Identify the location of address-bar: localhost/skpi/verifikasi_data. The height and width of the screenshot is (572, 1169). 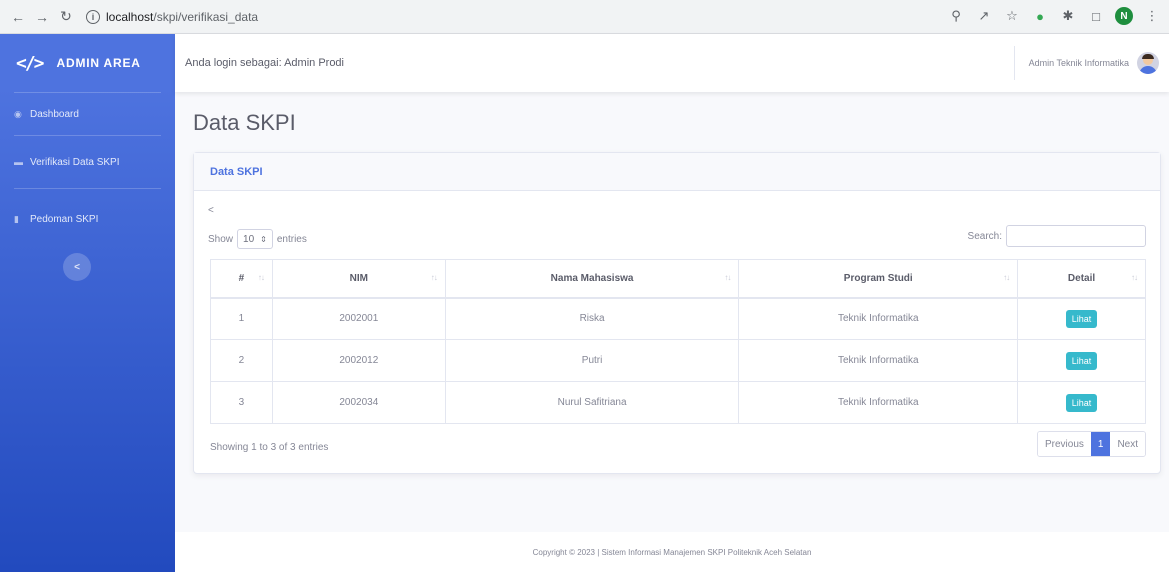
(182, 17).